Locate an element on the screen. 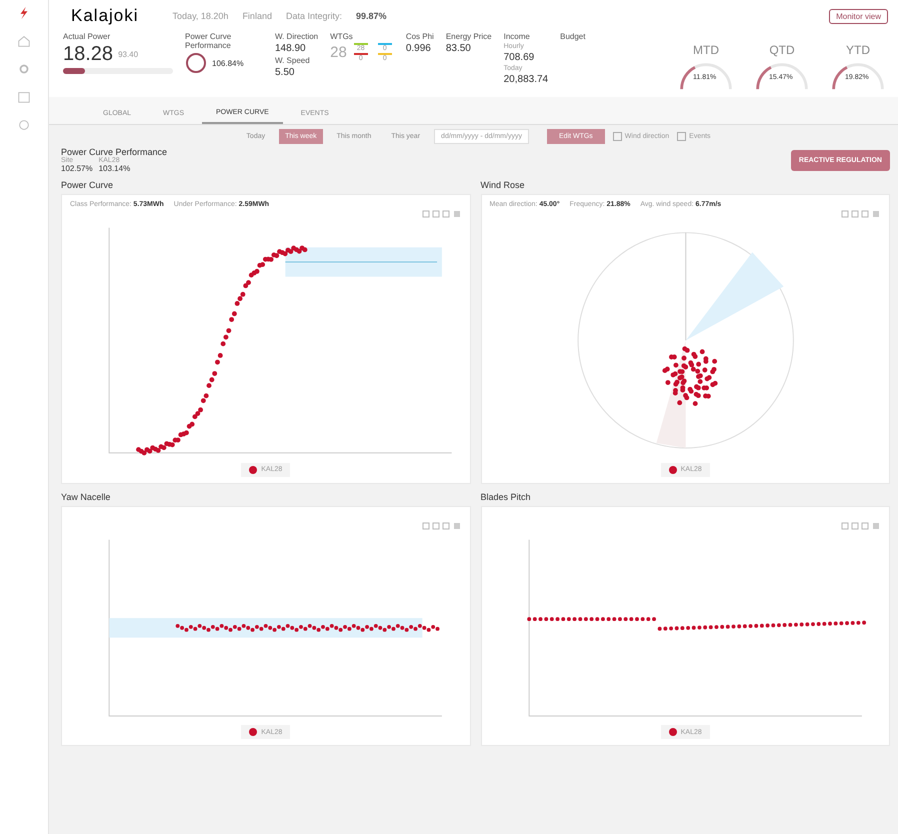  speed-value: 5.50 is located at coordinates (285, 72).